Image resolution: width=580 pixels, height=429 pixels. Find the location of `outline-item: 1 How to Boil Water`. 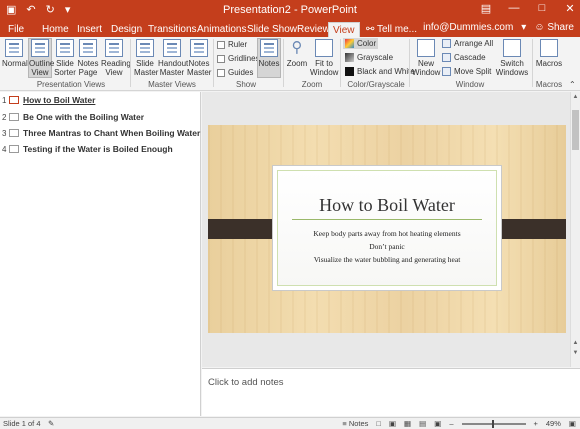

outline-item: 1 How to Boil Water is located at coordinates (48, 100).